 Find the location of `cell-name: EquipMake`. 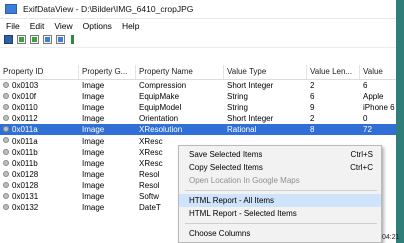

cell-name: EquipMake is located at coordinates (159, 97).